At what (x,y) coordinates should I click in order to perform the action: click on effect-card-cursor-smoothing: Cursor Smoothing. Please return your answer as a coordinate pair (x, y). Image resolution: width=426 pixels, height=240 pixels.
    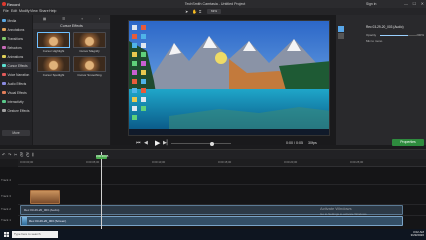
    Looking at the image, I should click on (89, 66).